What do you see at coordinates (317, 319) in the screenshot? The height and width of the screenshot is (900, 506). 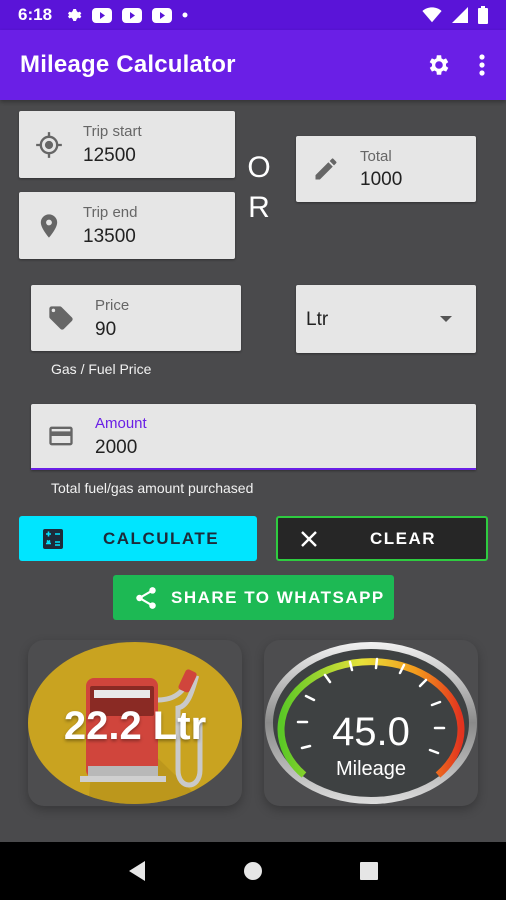 I see `unit-selected-value: Ltr` at bounding box center [317, 319].